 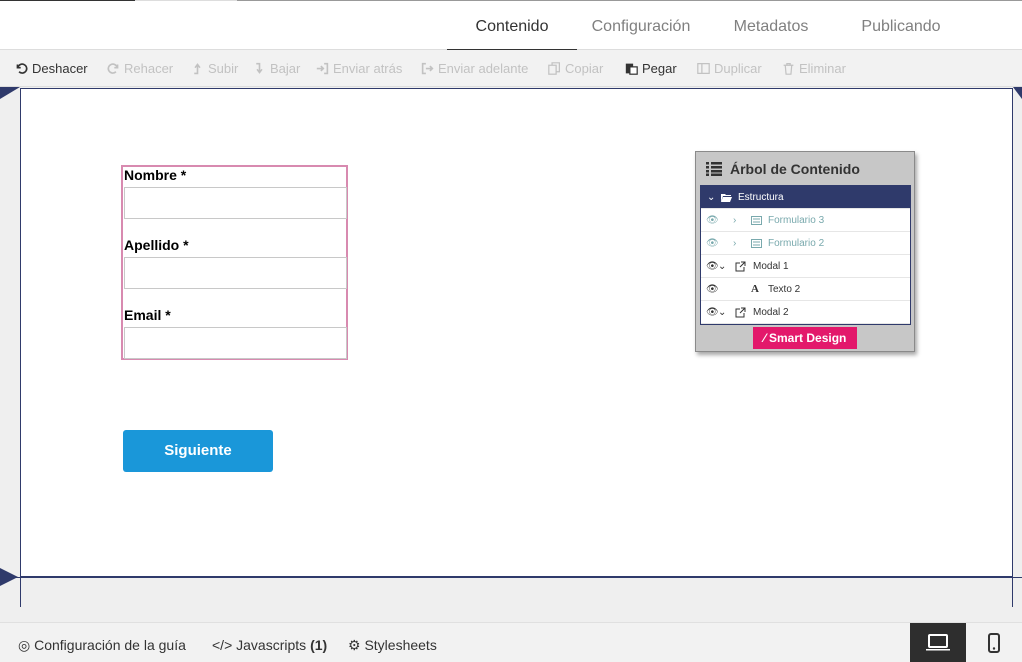 I want to click on email-field, so click(x=235, y=343).